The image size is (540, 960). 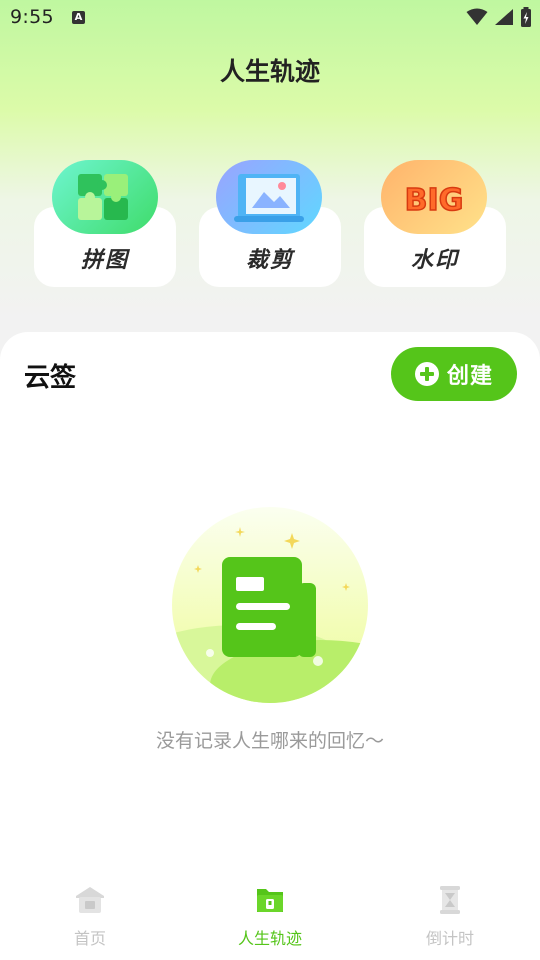 What do you see at coordinates (50, 378) in the screenshot?
I see `section-title: 云签` at bounding box center [50, 378].